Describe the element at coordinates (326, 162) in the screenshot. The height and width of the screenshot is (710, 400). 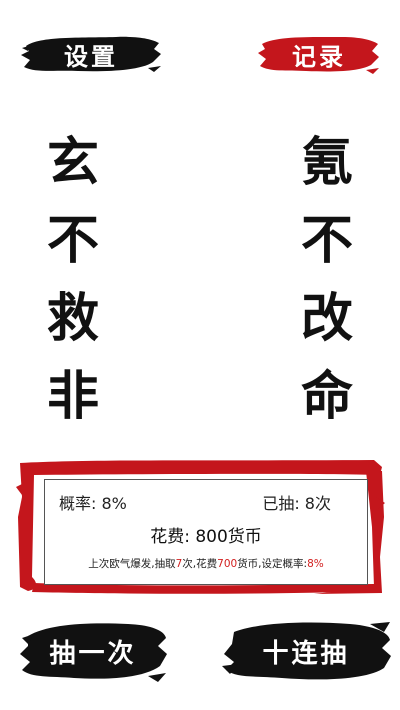
I see `slogan-char: 氪` at that location.